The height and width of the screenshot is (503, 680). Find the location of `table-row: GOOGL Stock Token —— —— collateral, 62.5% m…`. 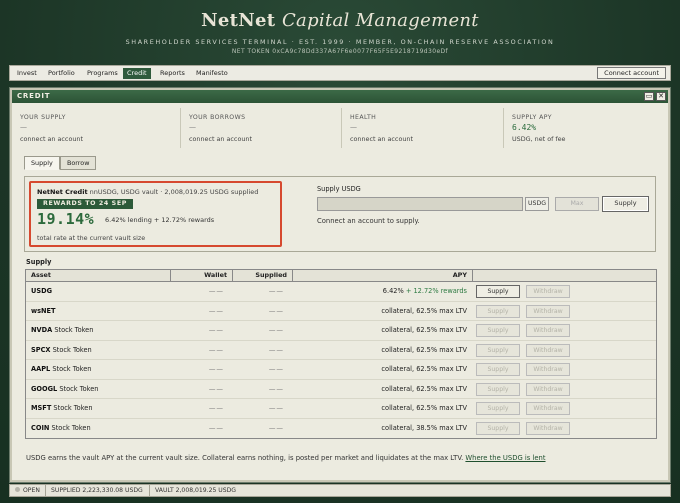

table-row: GOOGL Stock Token —— —— collateral, 62.5% m… is located at coordinates (341, 389).